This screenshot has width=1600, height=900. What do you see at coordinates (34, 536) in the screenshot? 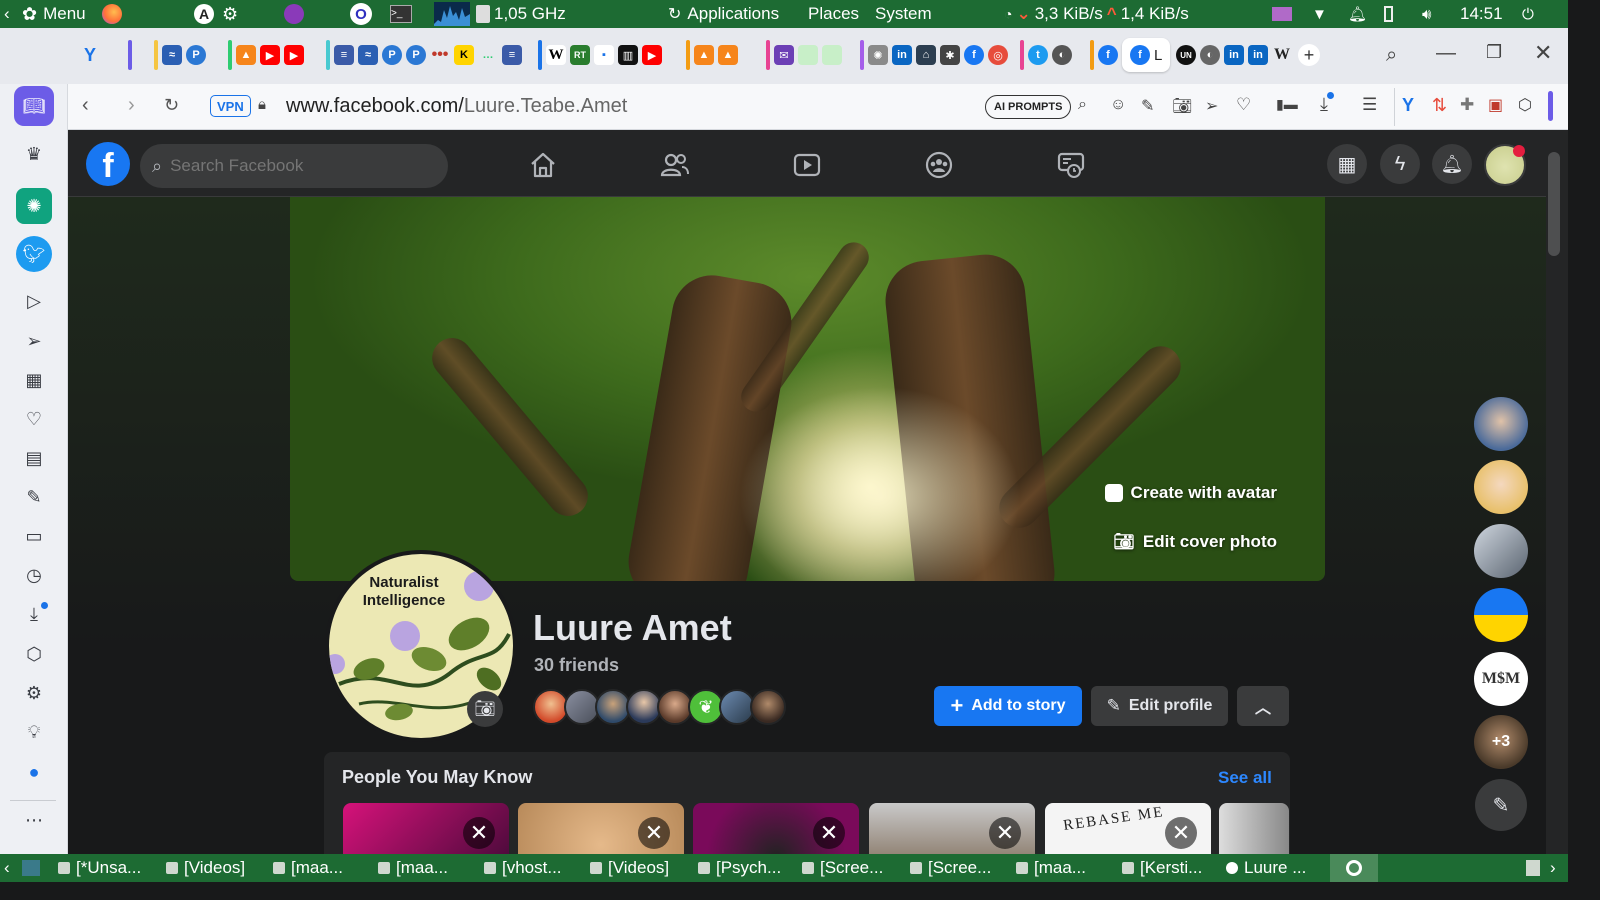
I see `tabs-icon: ▭` at bounding box center [34, 536].